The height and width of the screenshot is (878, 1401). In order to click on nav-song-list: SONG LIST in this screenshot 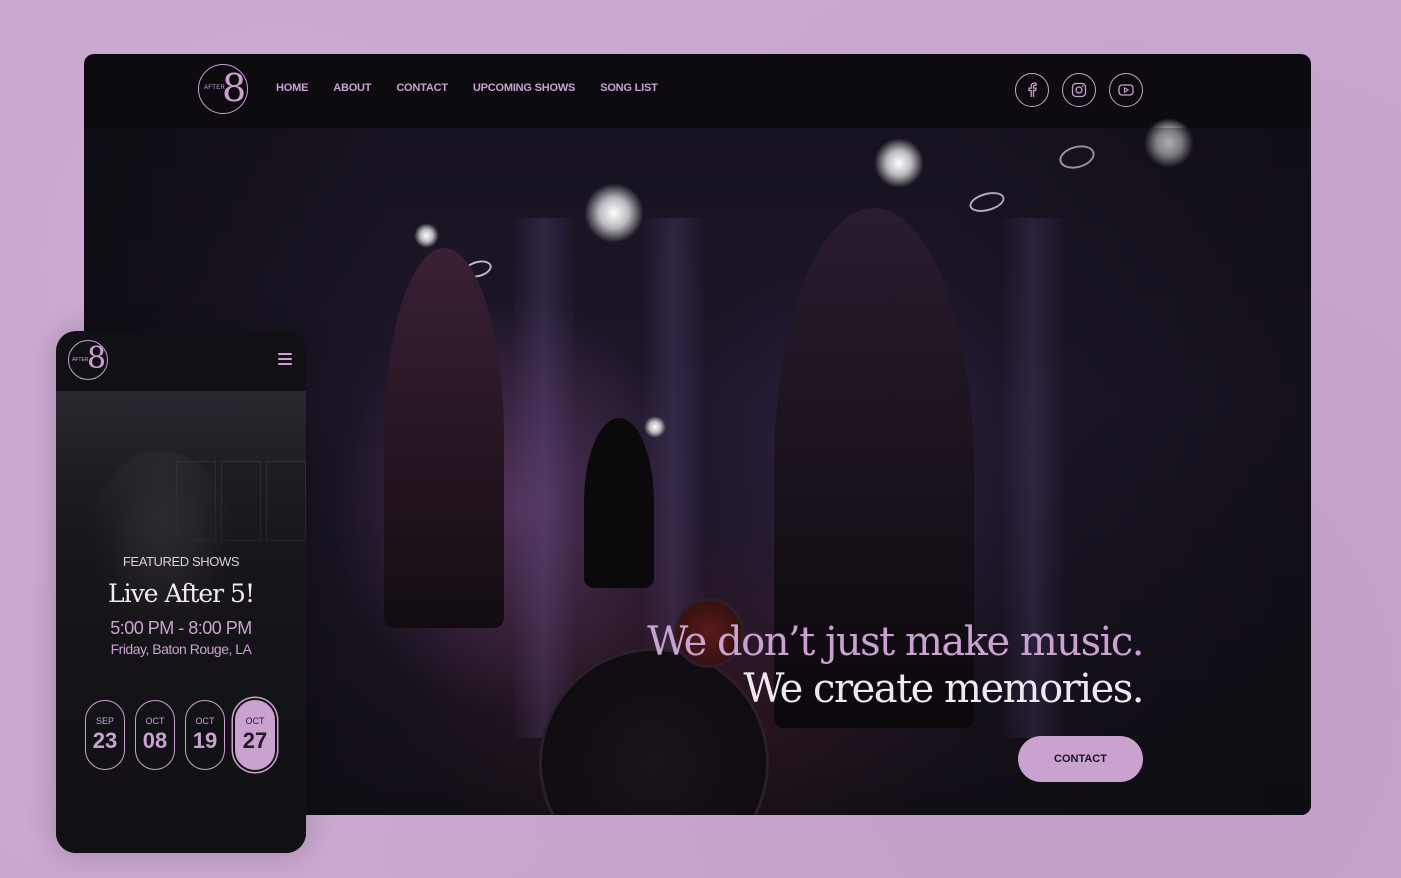, I will do `click(629, 88)`.